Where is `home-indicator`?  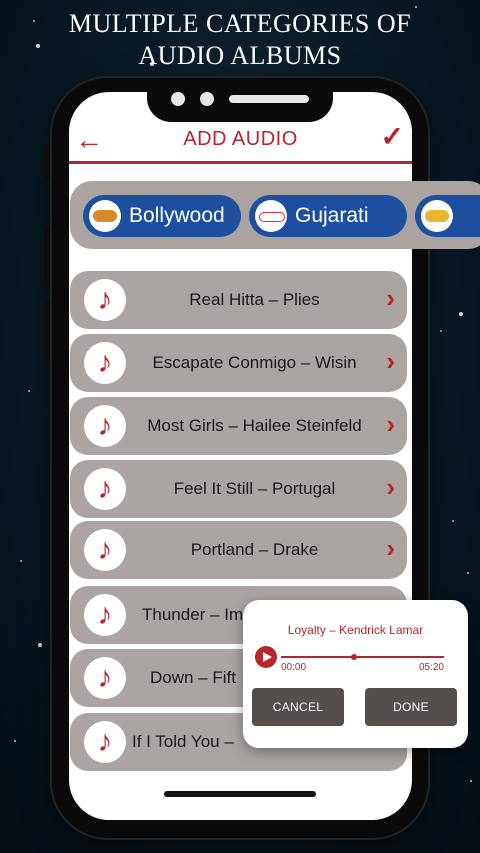 home-indicator is located at coordinates (240, 794).